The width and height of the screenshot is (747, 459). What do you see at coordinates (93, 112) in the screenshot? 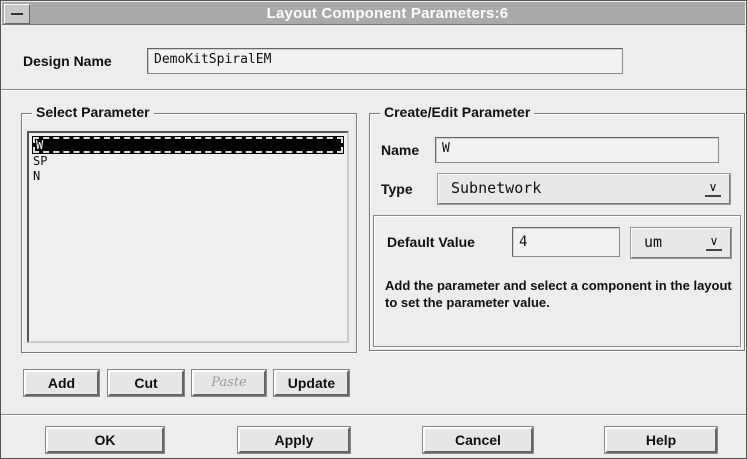
I see `select-parameter-title: Select Parameter` at bounding box center [93, 112].